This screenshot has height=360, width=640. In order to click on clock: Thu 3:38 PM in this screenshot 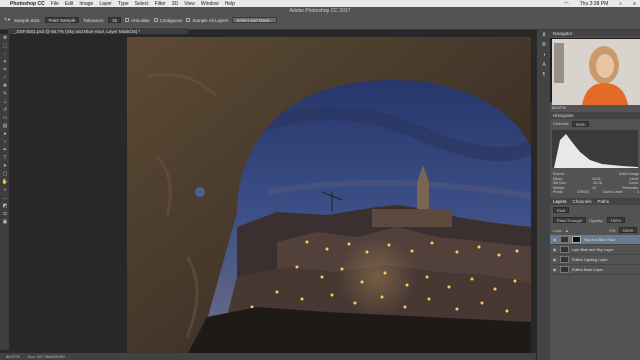, I will do `click(594, 4)`.